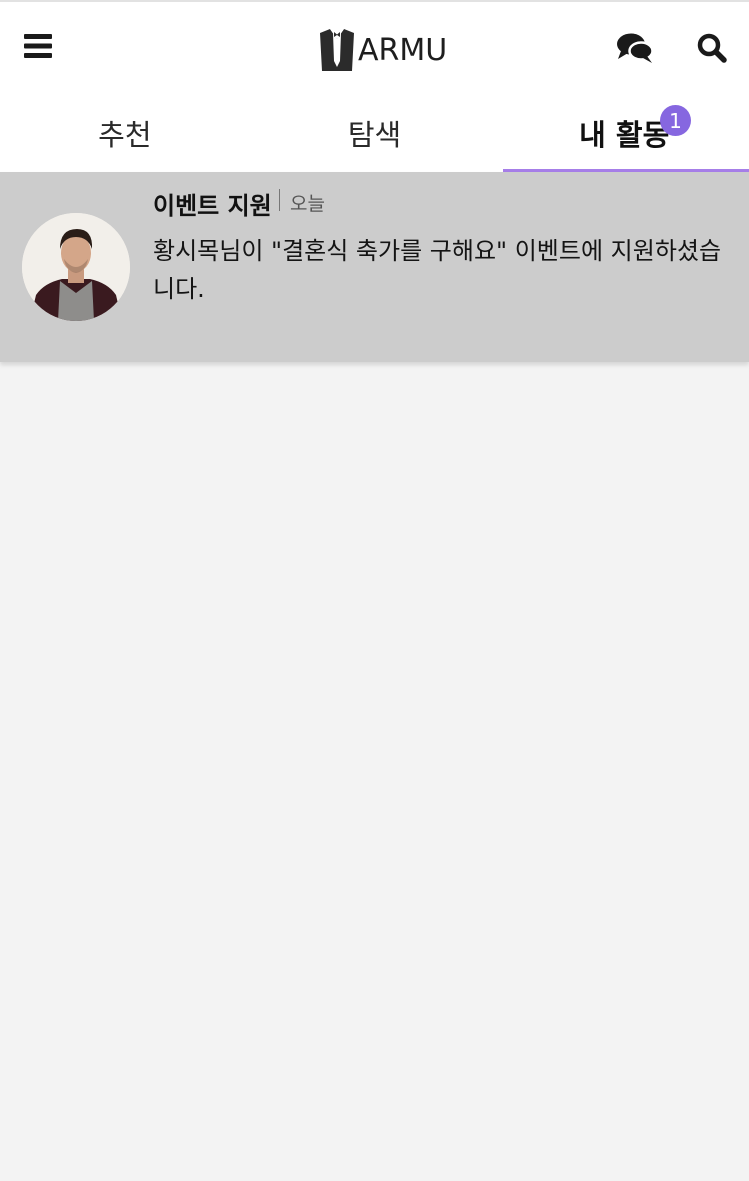 This screenshot has width=749, height=1181. I want to click on tab-explore-label: 탐색, so click(374, 135).